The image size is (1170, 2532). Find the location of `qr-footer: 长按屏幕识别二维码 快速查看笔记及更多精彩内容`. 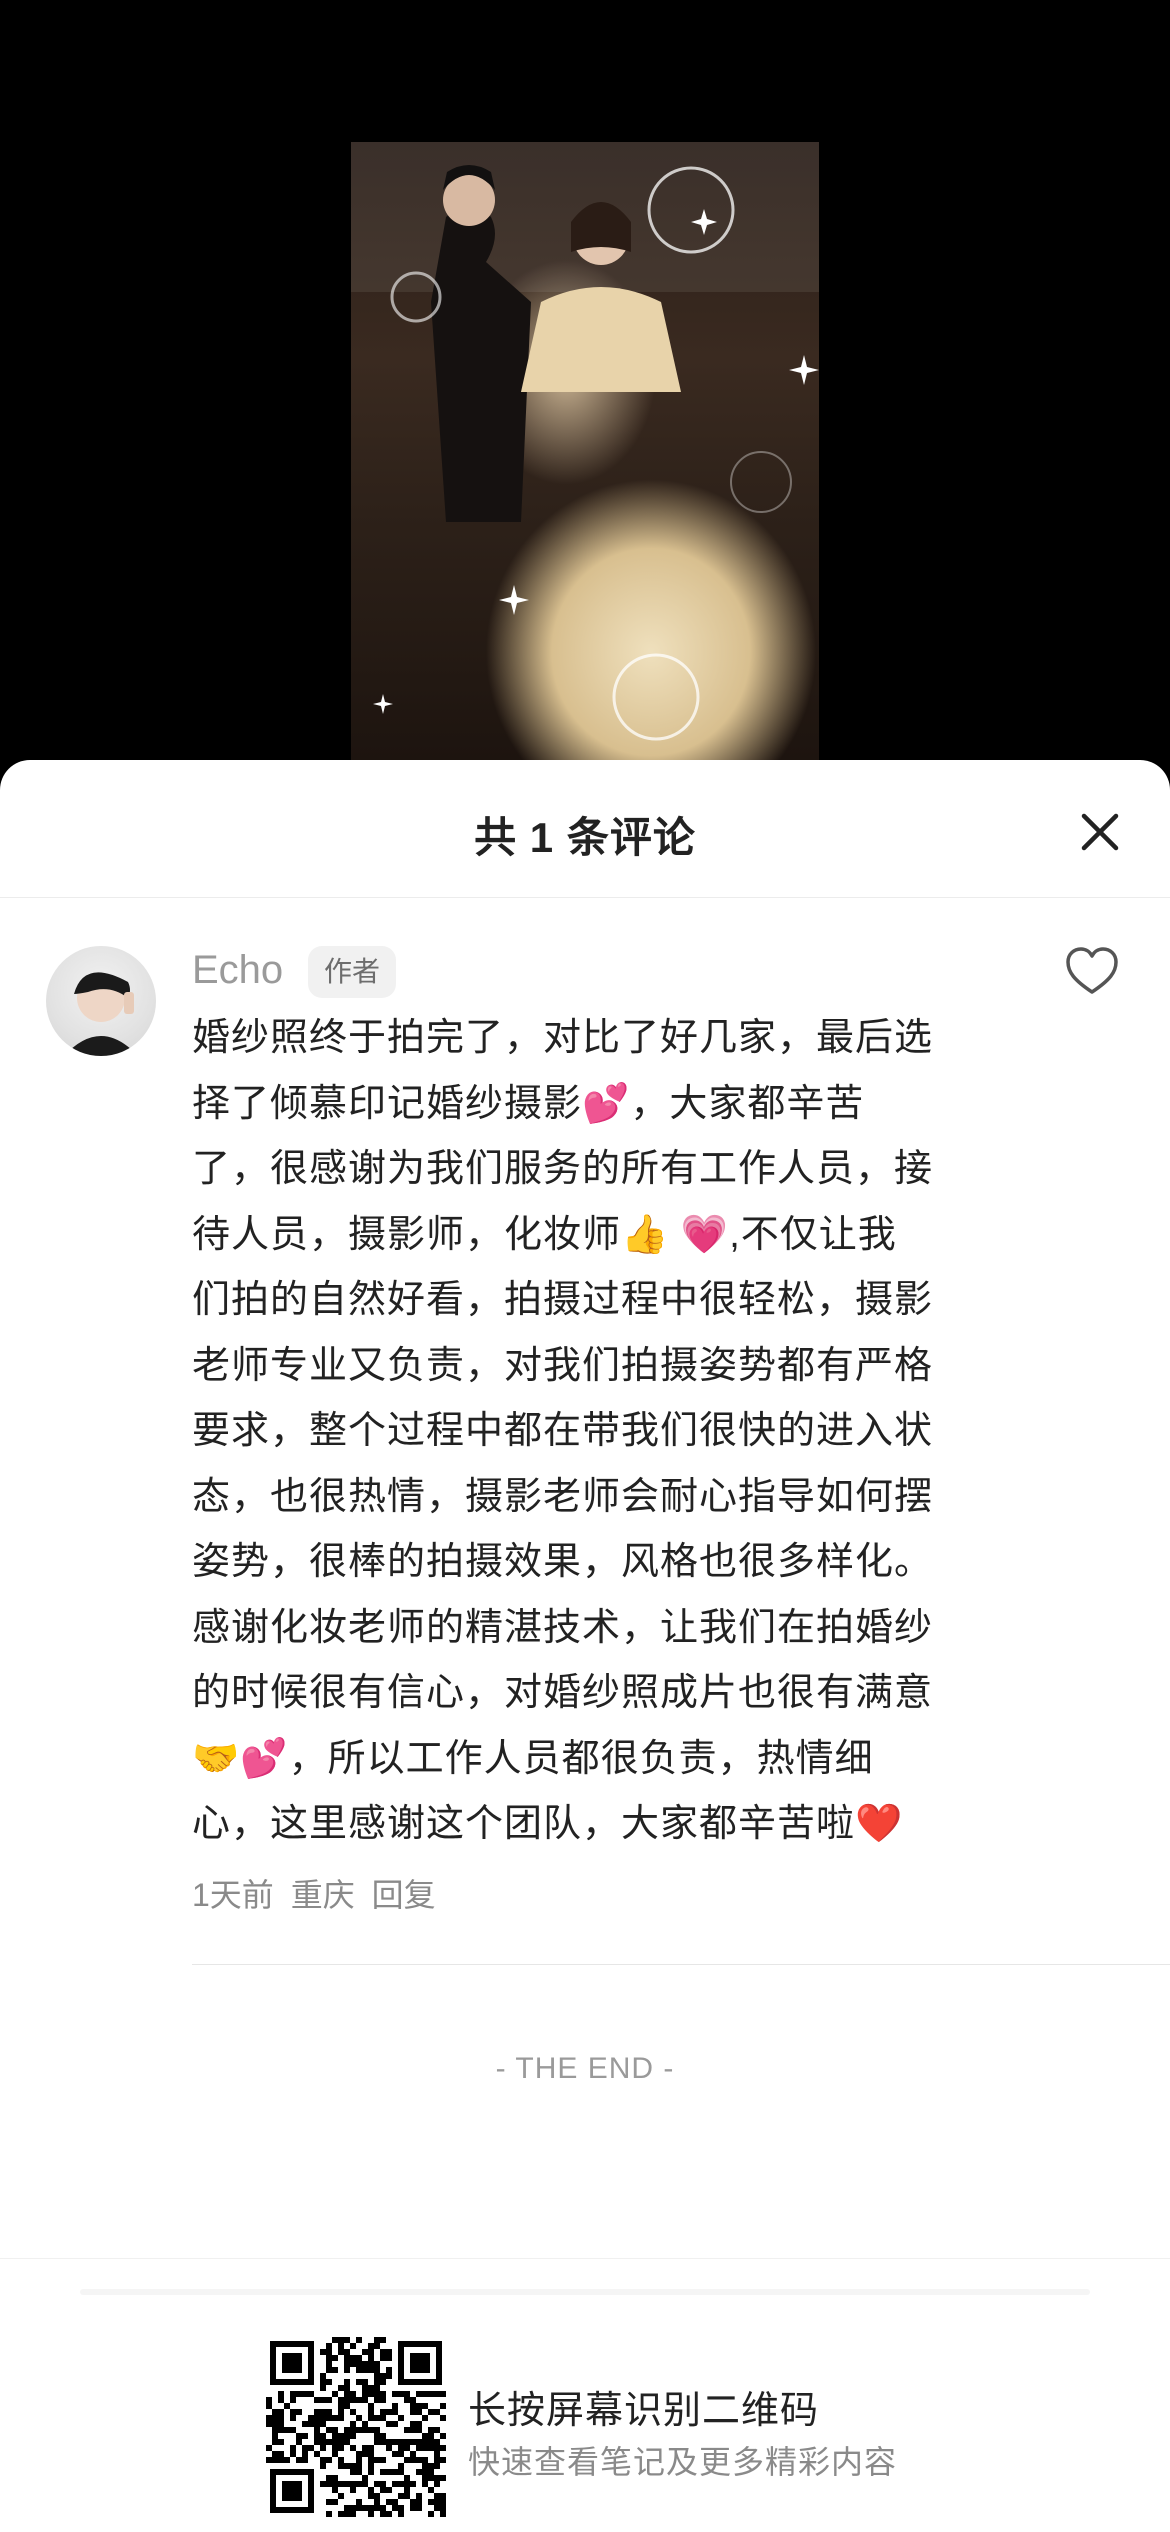

qr-footer: 长按屏幕识别二维码 快速查看笔记及更多精彩内容 is located at coordinates (585, 2395).